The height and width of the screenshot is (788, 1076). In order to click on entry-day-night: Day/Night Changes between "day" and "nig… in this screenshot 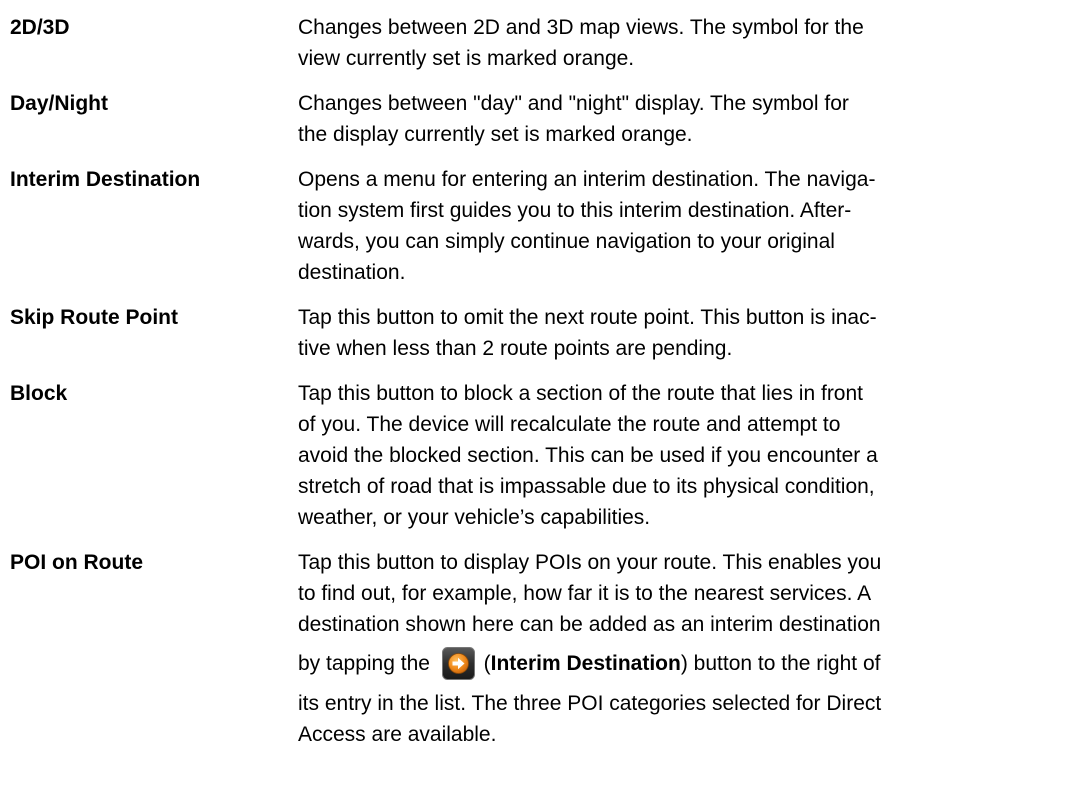, I will do `click(534, 119)`.